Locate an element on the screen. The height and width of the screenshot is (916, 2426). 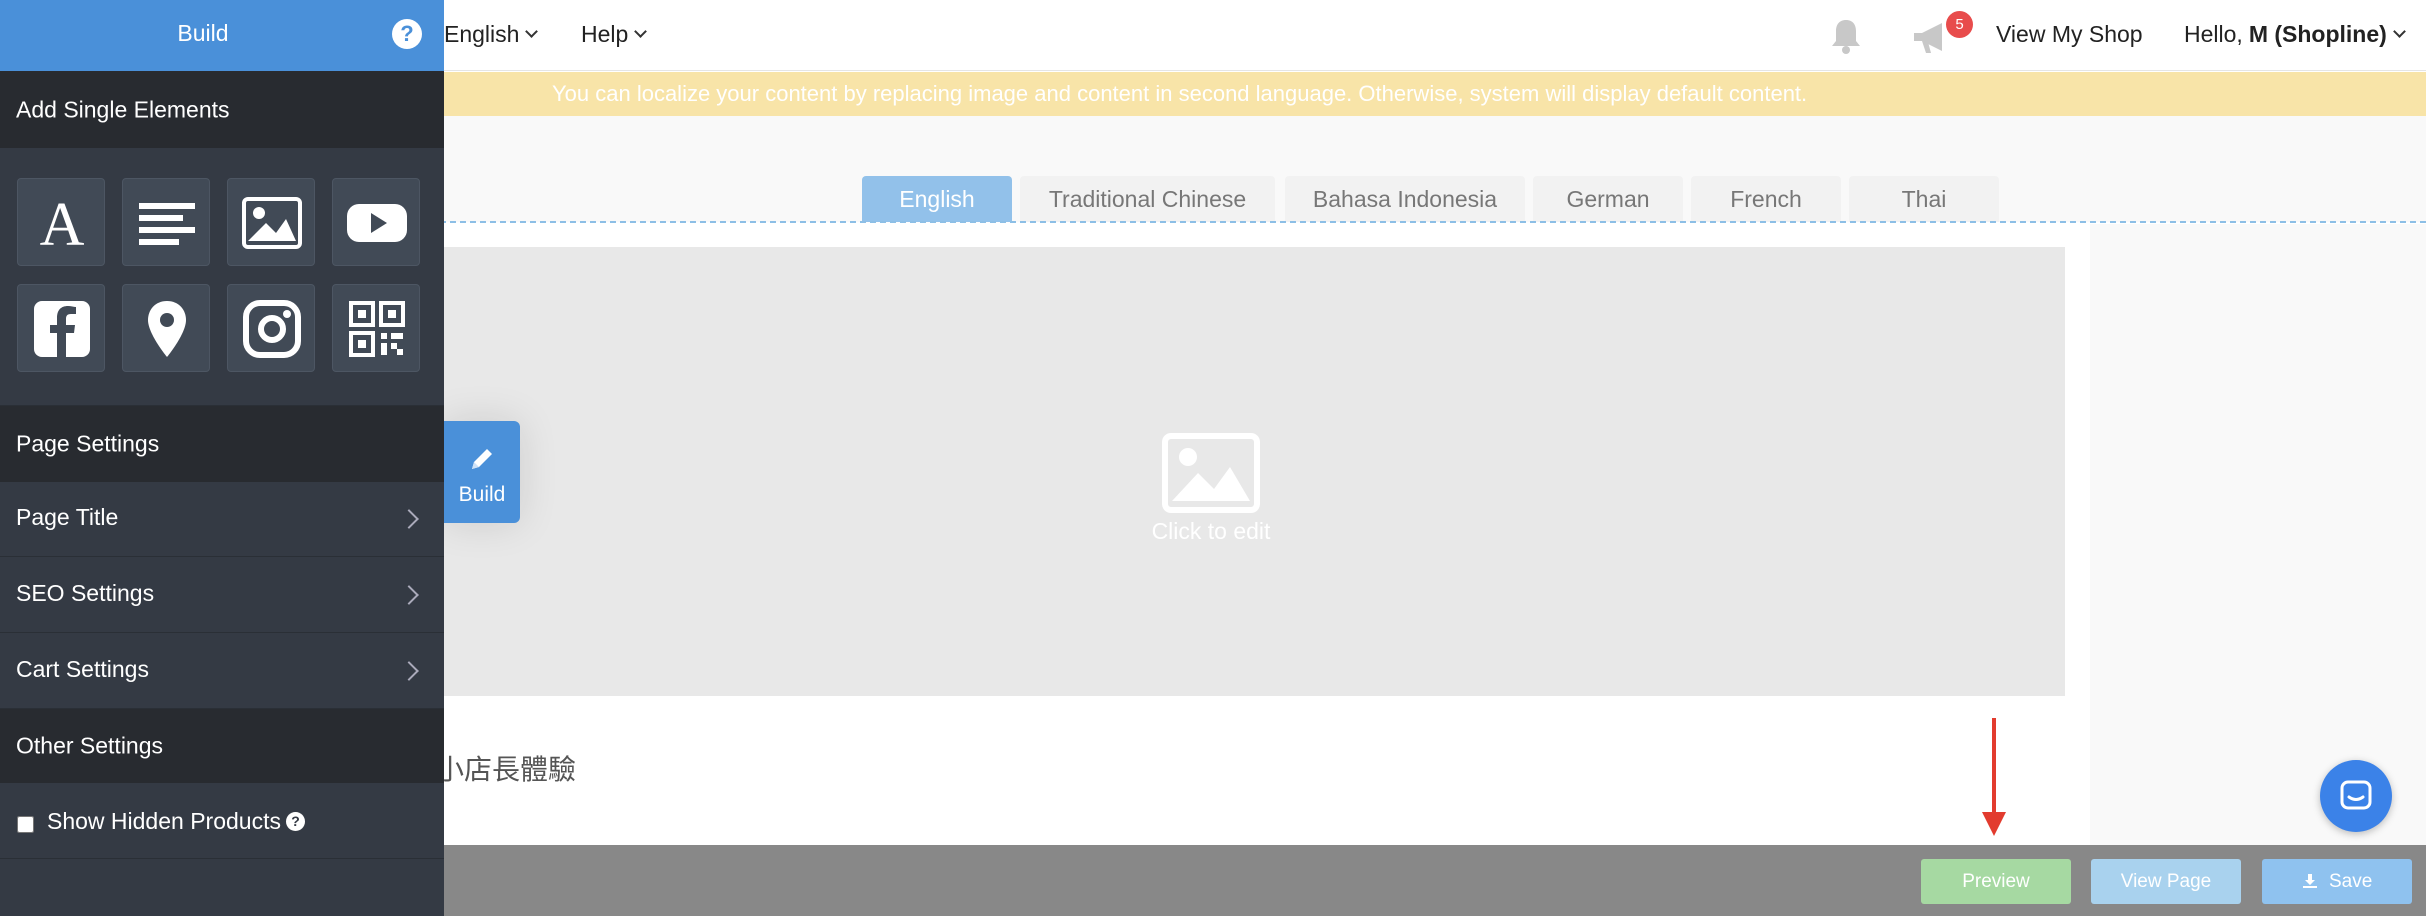
youtube-icon is located at coordinates (377, 223).